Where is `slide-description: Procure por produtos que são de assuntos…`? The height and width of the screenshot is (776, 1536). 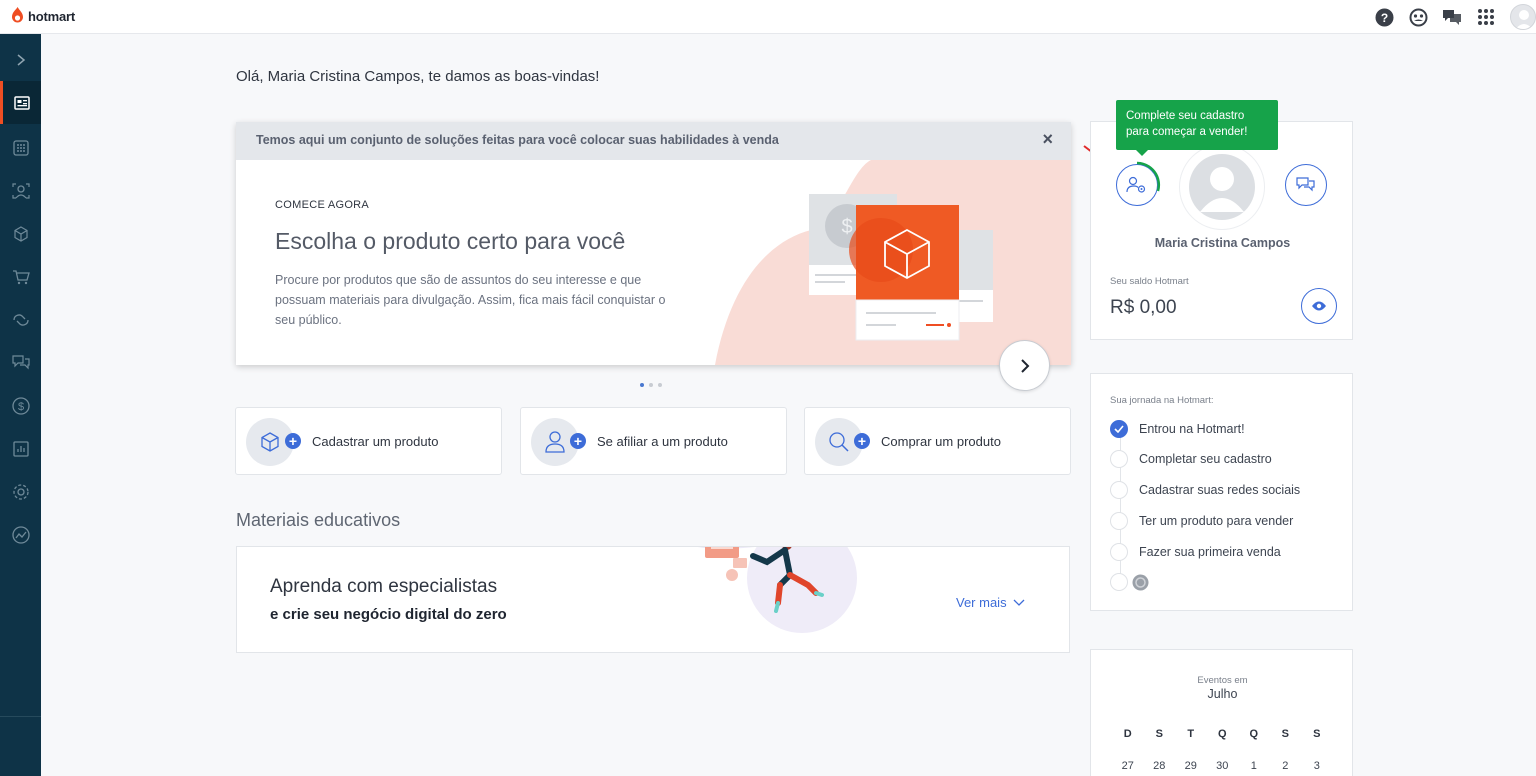
slide-description: Procure por produtos que são de assuntos… is located at coordinates (470, 300).